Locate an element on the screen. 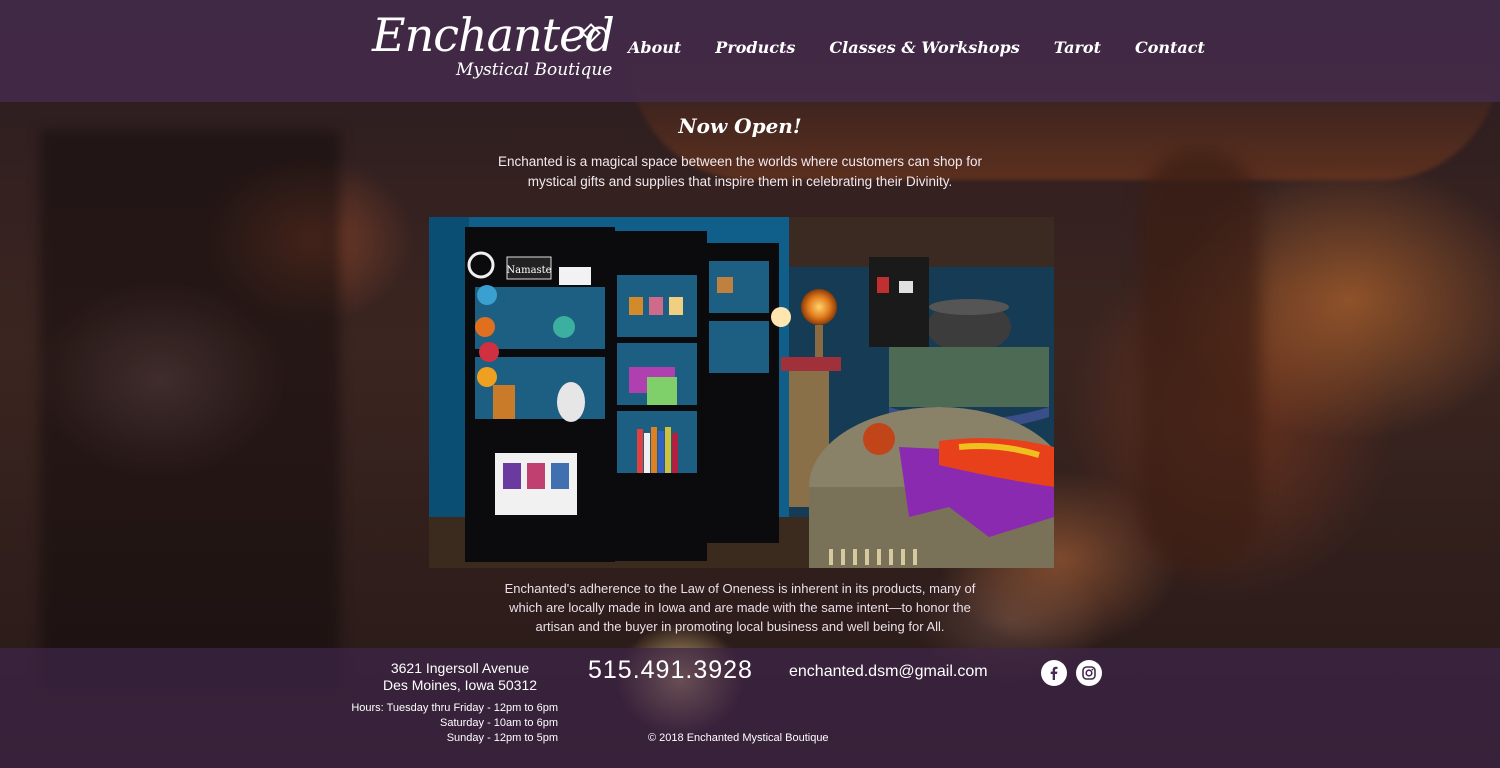 This screenshot has width=1500, height=768. nav-classes-workshops: Classes & Workshops is located at coordinates (924, 50).